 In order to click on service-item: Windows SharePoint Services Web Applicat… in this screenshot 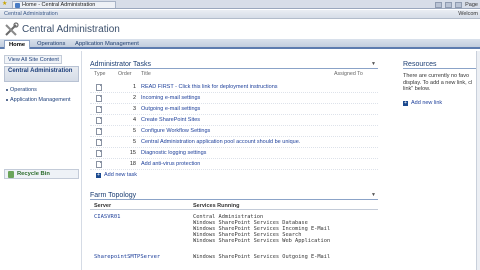, I will do `click(261, 241)`.